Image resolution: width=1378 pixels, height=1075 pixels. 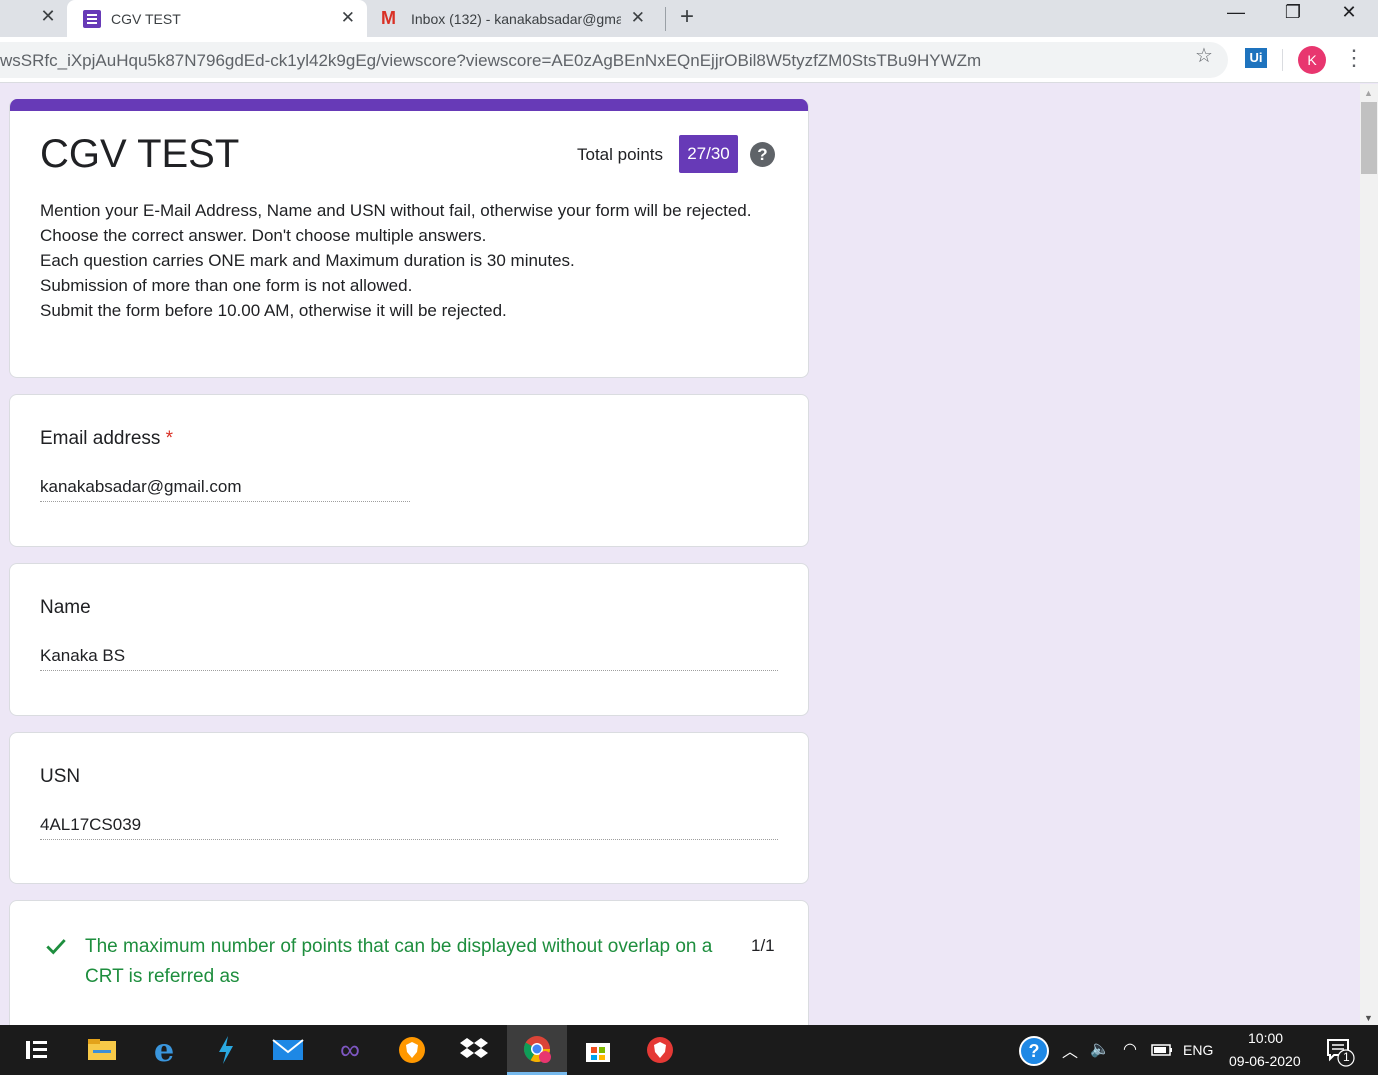 I want to click on store-icon, so click(x=598, y=1050).